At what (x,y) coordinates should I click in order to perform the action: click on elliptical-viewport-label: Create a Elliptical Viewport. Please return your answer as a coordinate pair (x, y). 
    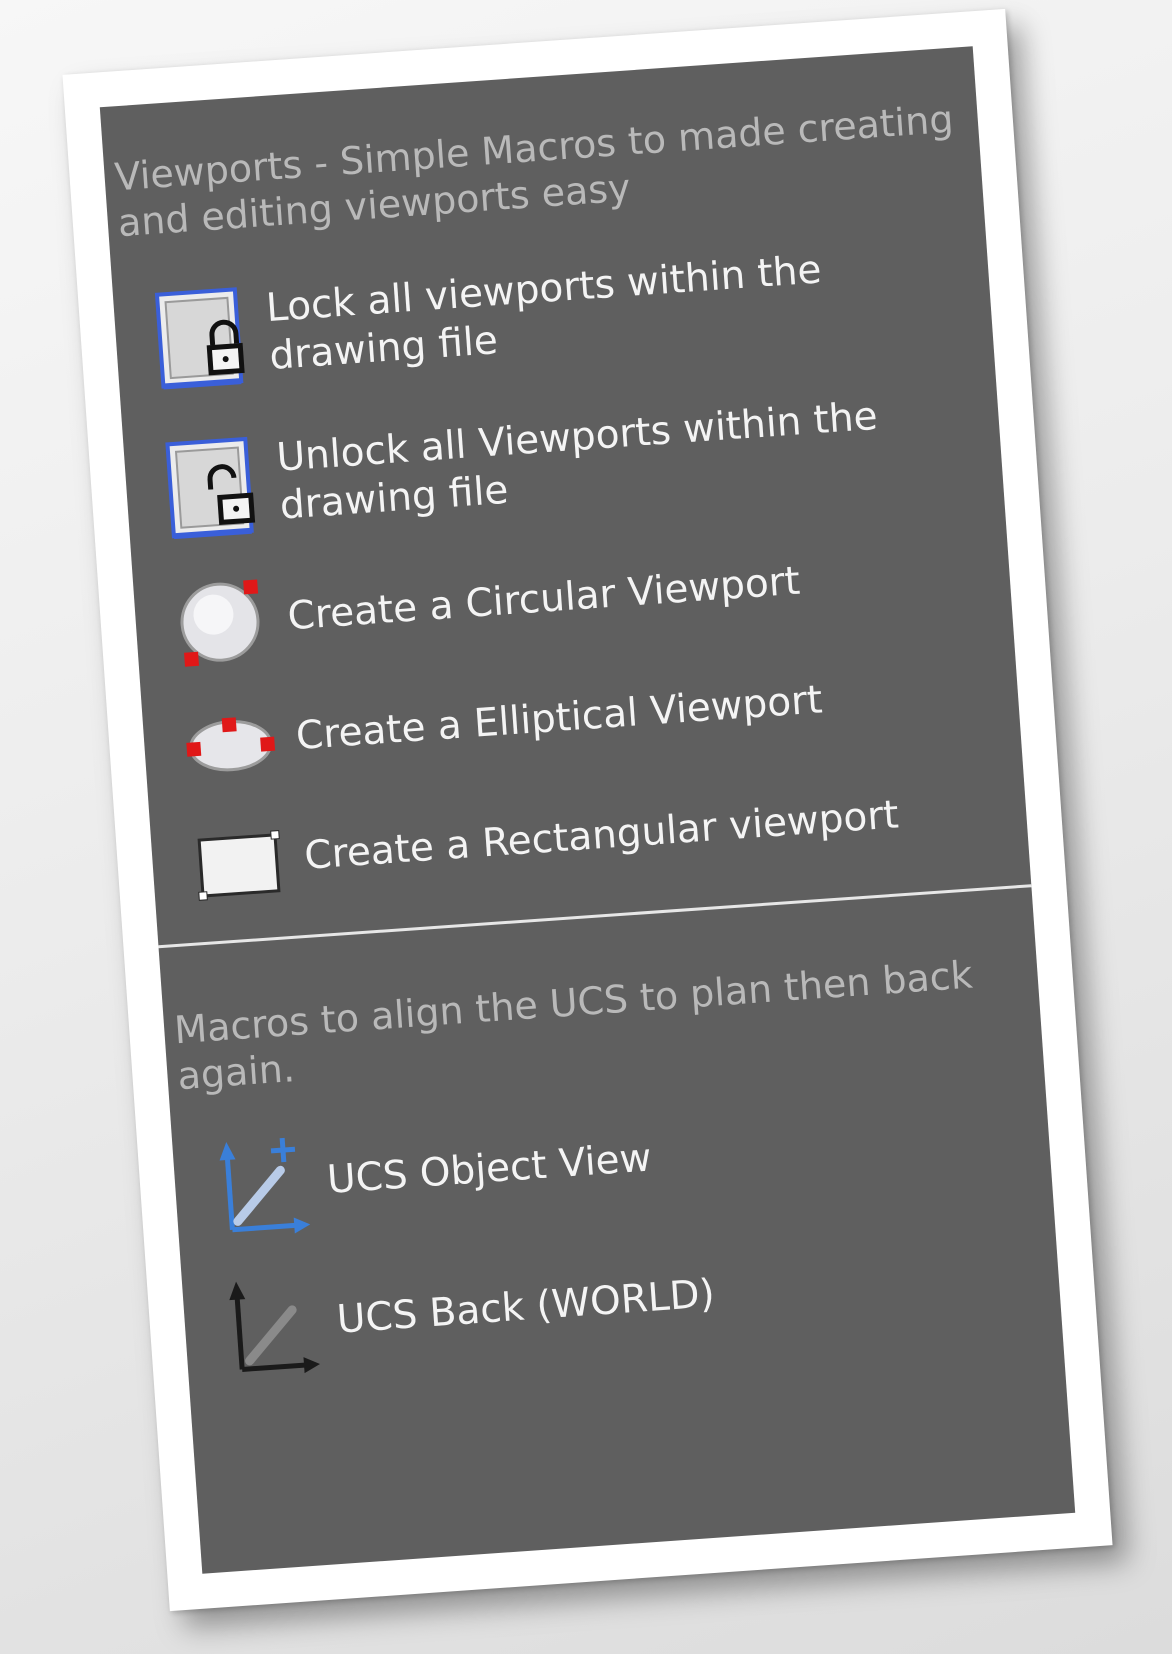
    Looking at the image, I should click on (559, 718).